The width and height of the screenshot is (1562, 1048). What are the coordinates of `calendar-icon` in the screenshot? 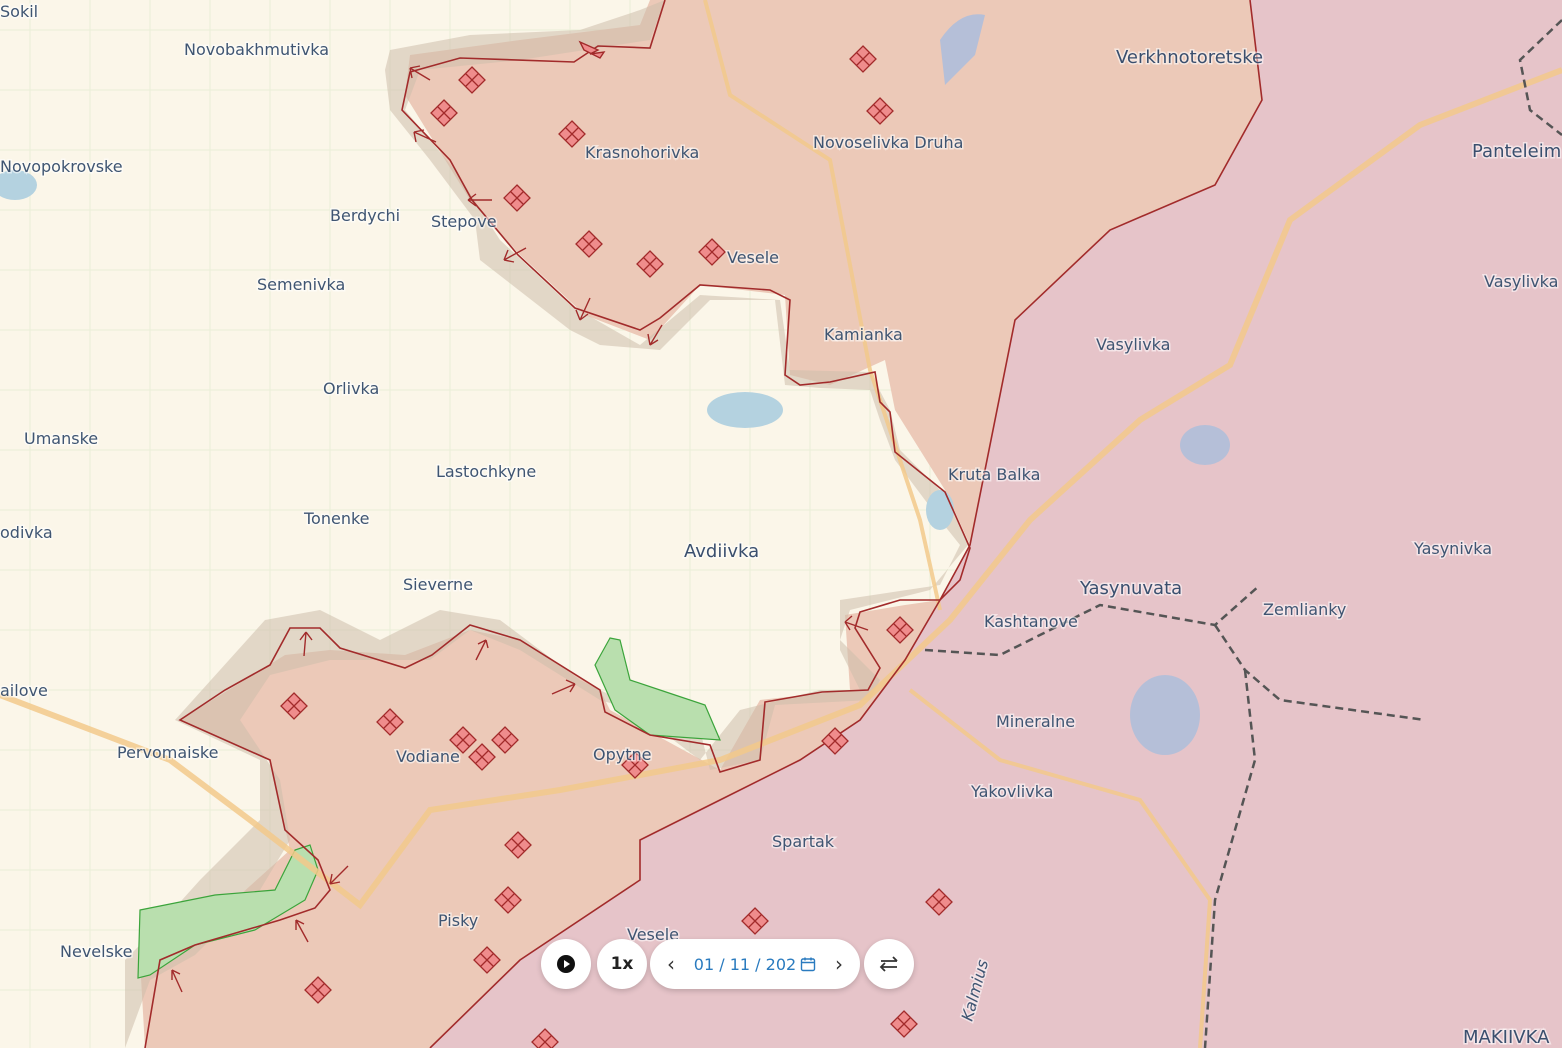 It's located at (808, 964).